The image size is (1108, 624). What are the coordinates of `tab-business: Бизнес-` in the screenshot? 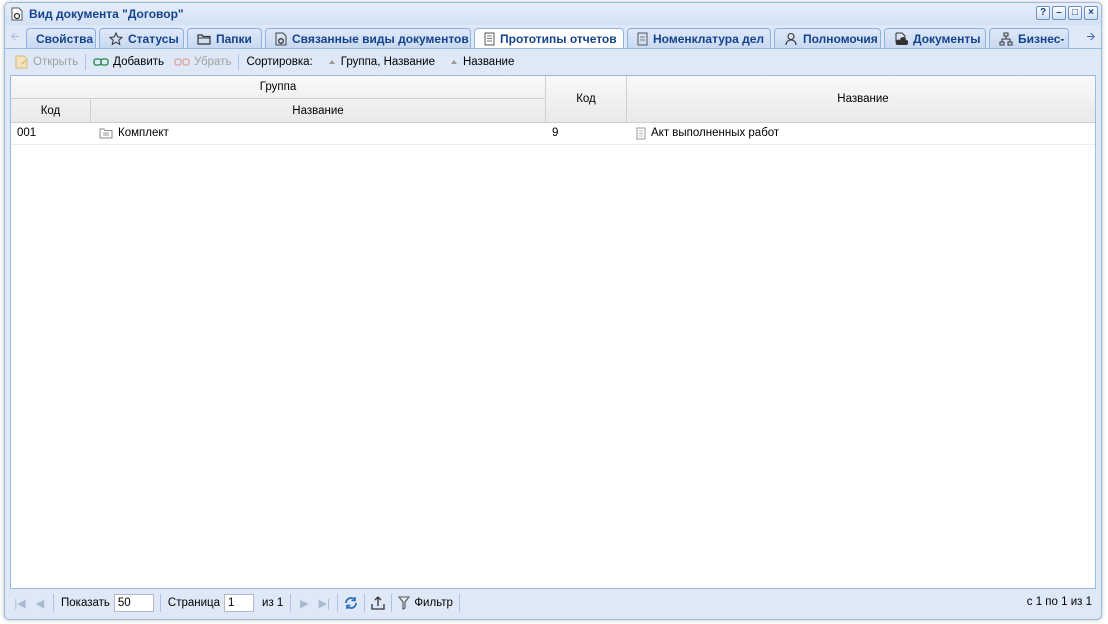 It's located at (1029, 38).